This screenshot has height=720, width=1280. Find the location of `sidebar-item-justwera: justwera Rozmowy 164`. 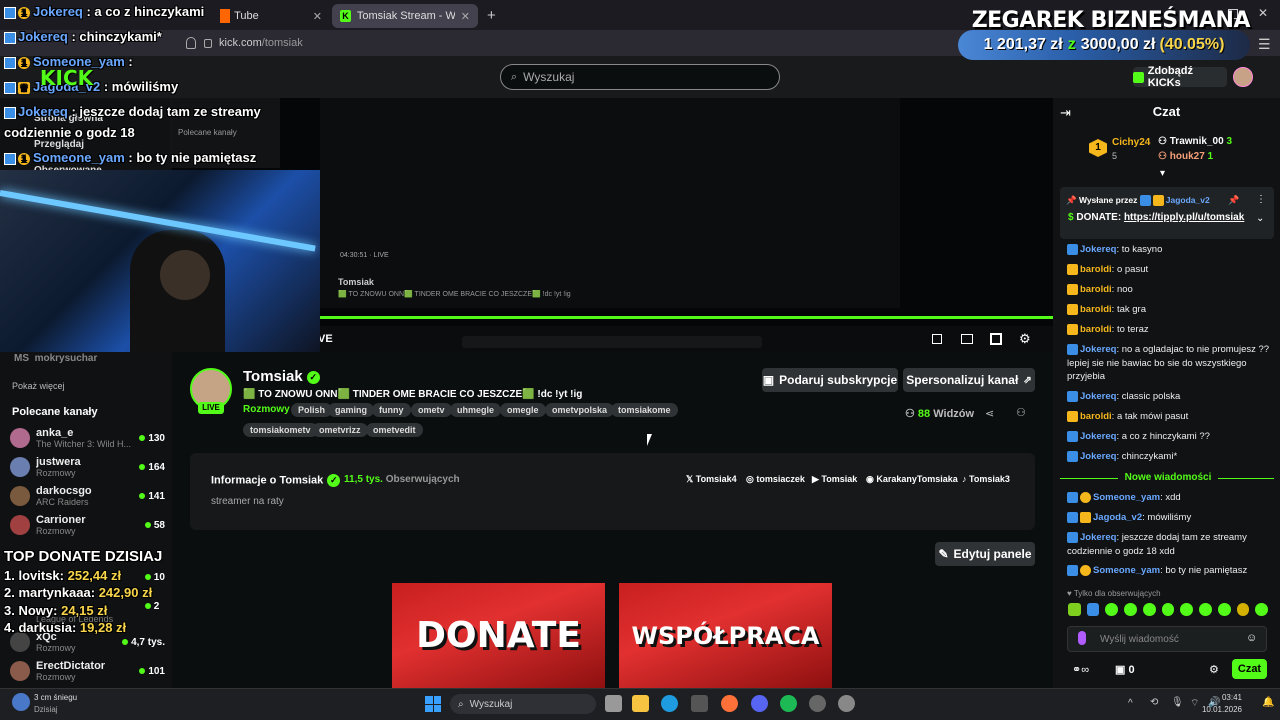

sidebar-item-justwera: justwera Rozmowy 164 is located at coordinates (87, 467).